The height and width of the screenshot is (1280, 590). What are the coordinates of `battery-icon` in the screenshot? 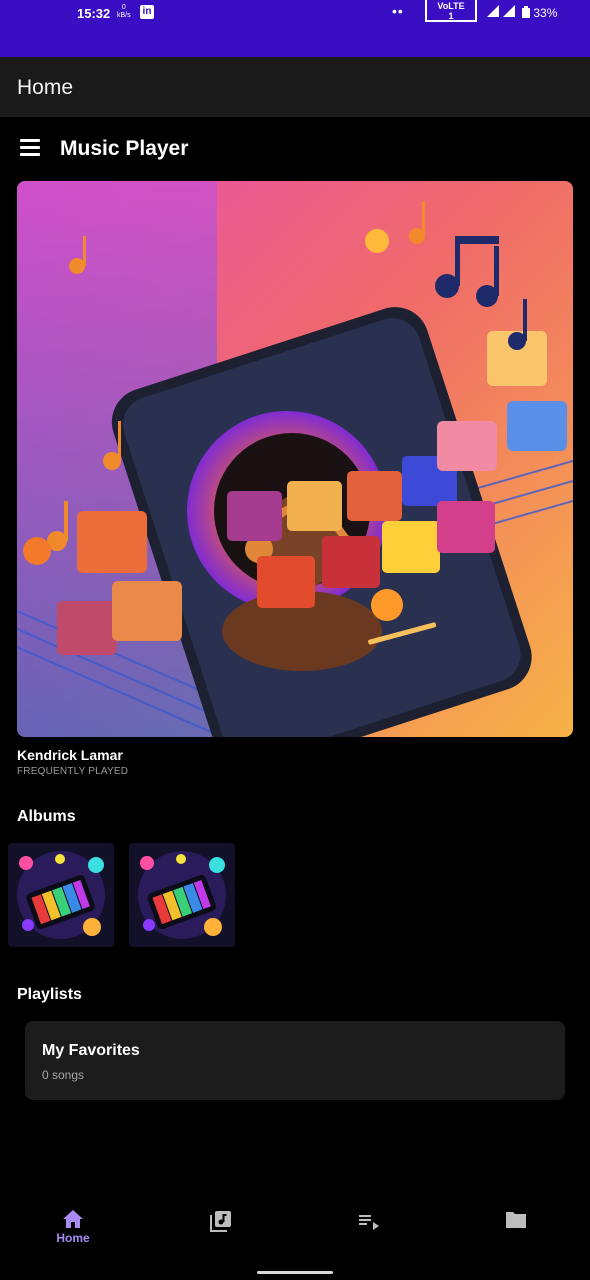 It's located at (526, 12).